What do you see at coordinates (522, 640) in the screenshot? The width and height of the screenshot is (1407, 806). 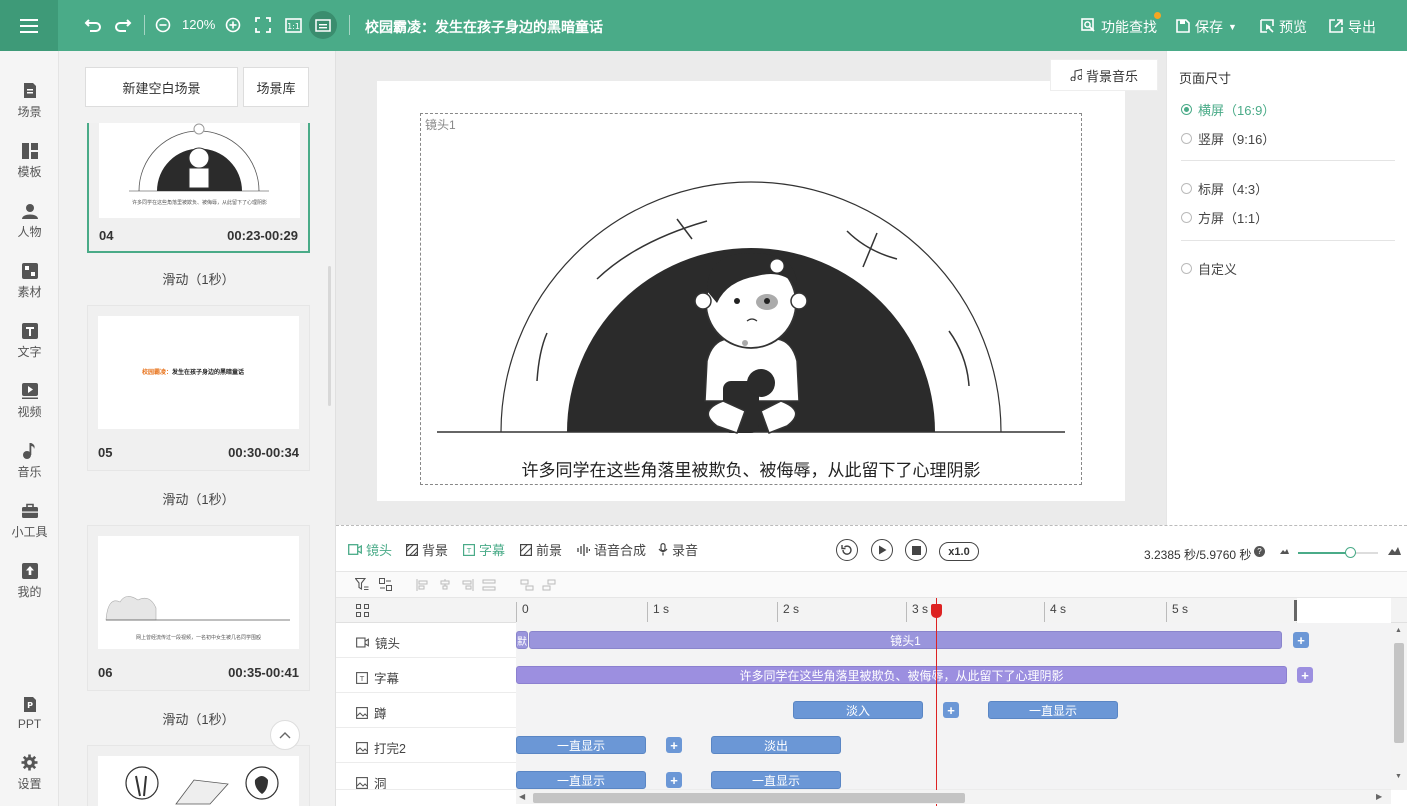 I see `timeline-clip: 默` at bounding box center [522, 640].